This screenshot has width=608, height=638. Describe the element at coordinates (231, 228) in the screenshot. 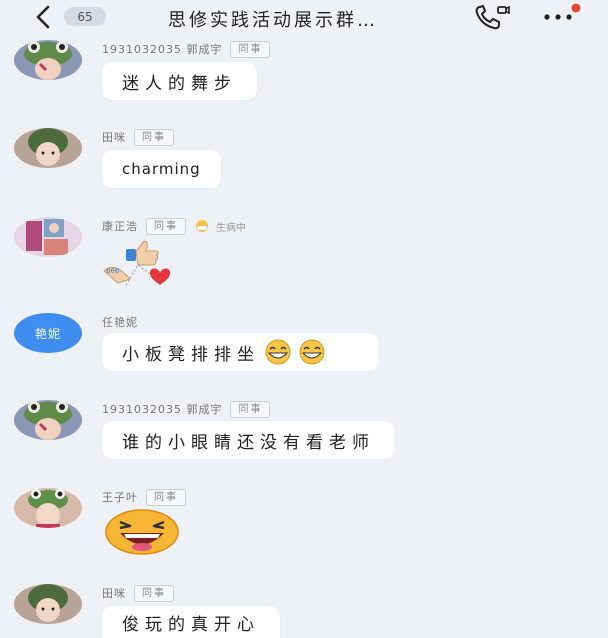

I see `status-text: 生病中` at that location.